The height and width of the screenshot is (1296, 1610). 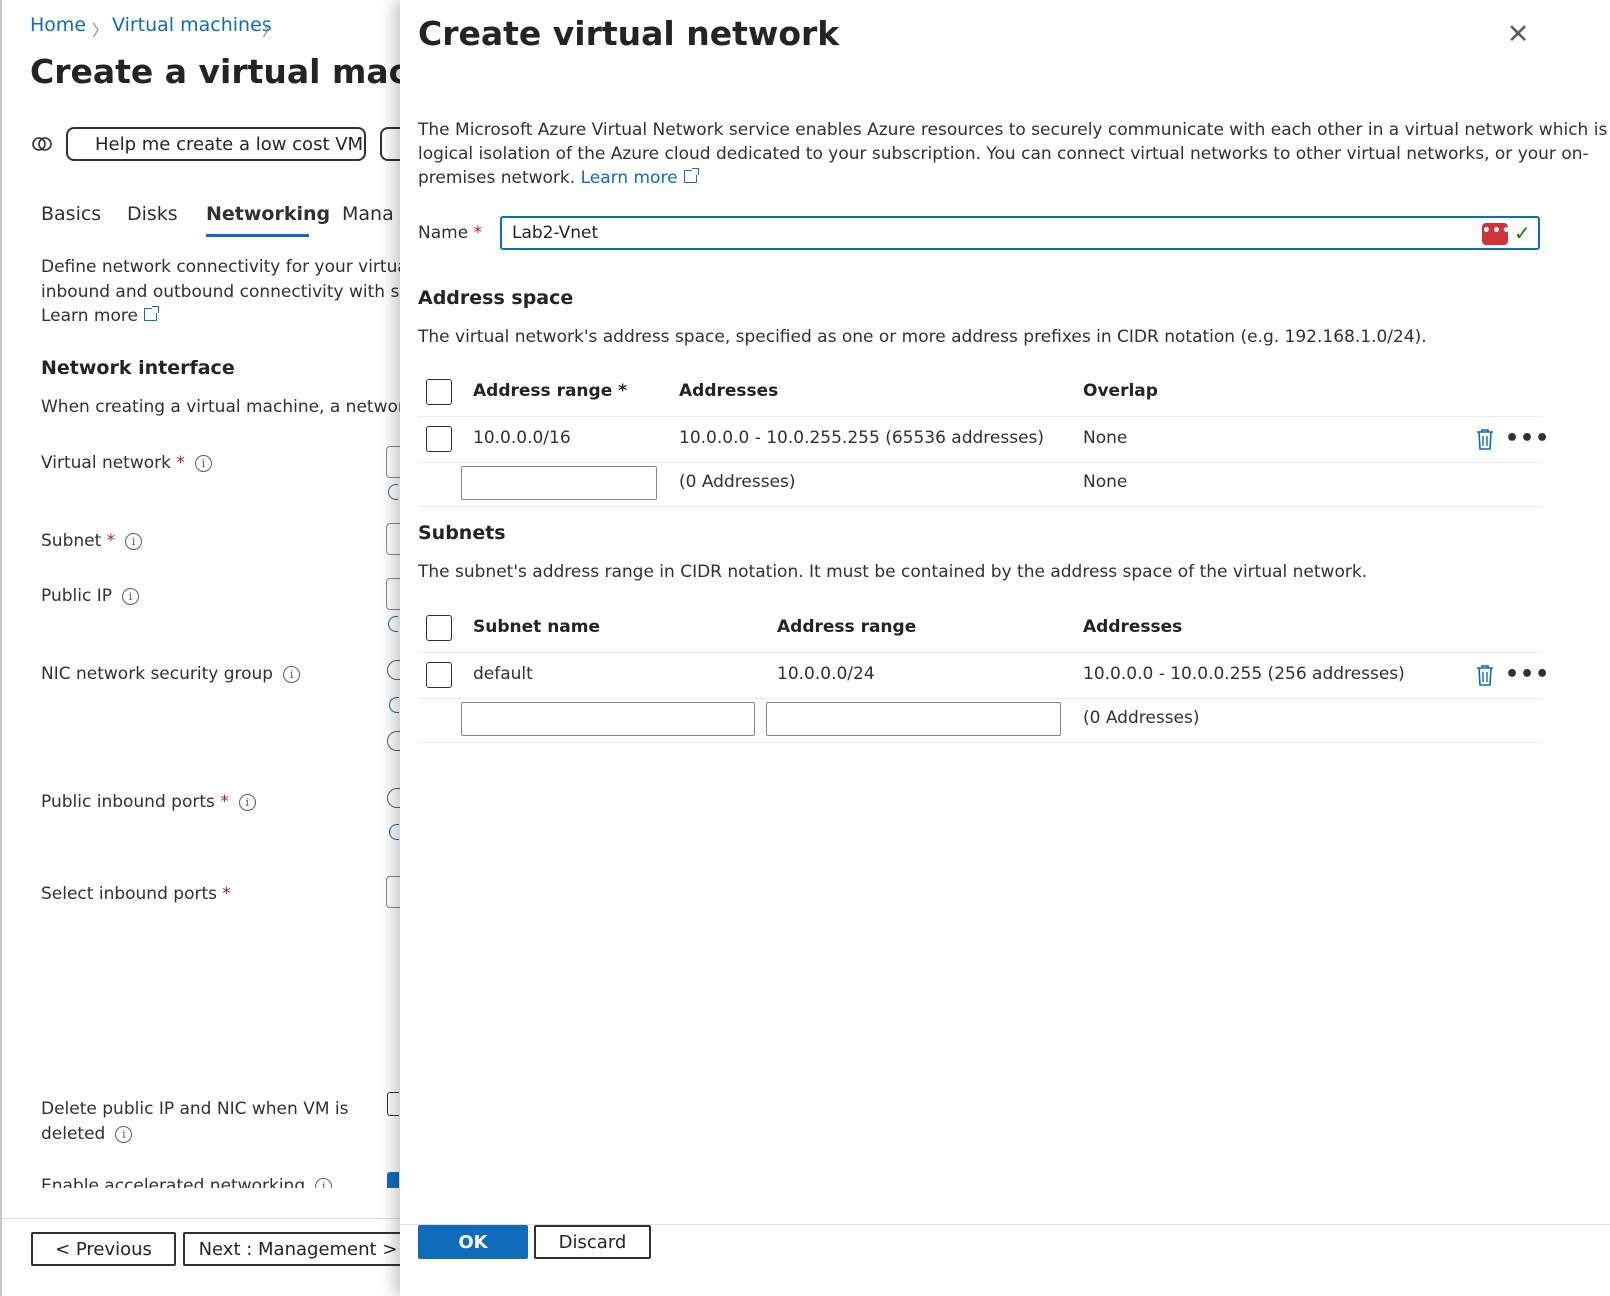 What do you see at coordinates (192, 25) in the screenshot?
I see `breadcrumb-virtual-machines: Virtual machines` at bounding box center [192, 25].